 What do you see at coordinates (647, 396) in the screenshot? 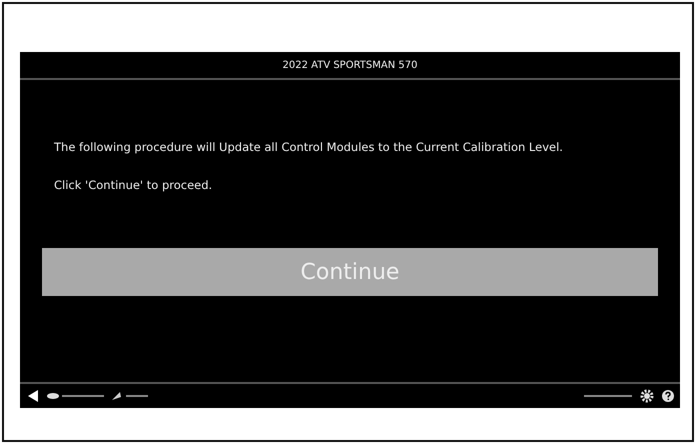
I see `settings-icon` at bounding box center [647, 396].